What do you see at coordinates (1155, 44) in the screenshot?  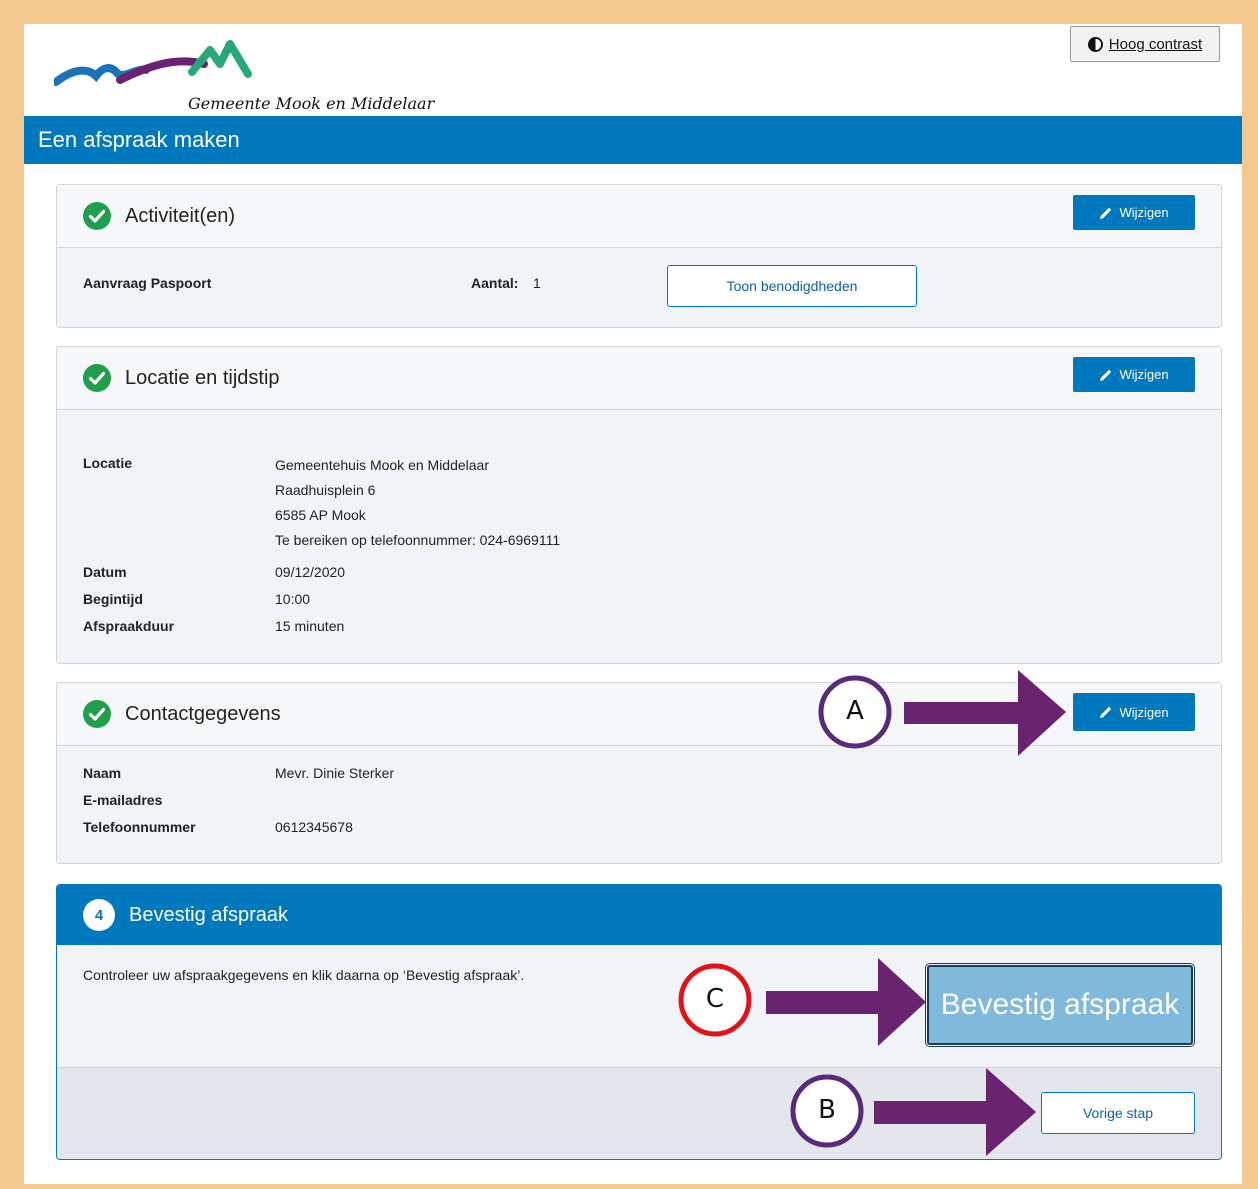 I see `high-contrast-label: Hoog contrast` at bounding box center [1155, 44].